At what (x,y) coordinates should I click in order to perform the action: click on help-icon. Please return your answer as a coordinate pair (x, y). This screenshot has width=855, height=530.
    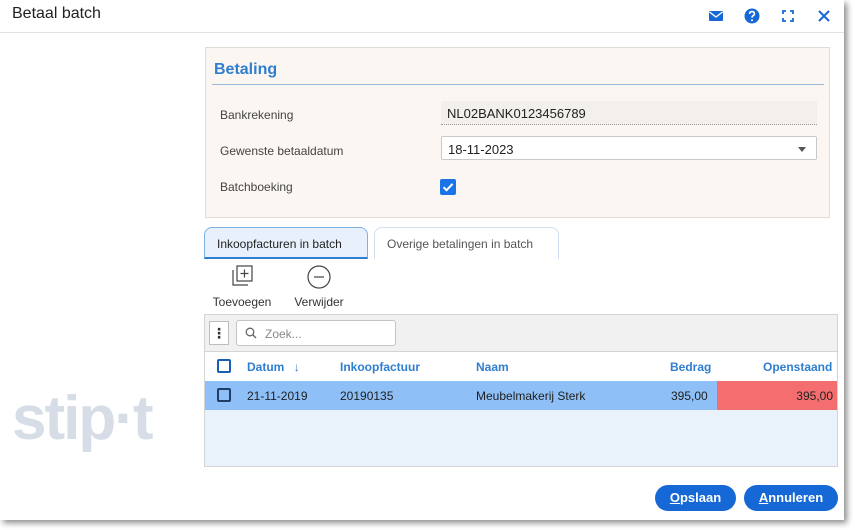
    Looking at the image, I should click on (752, 16).